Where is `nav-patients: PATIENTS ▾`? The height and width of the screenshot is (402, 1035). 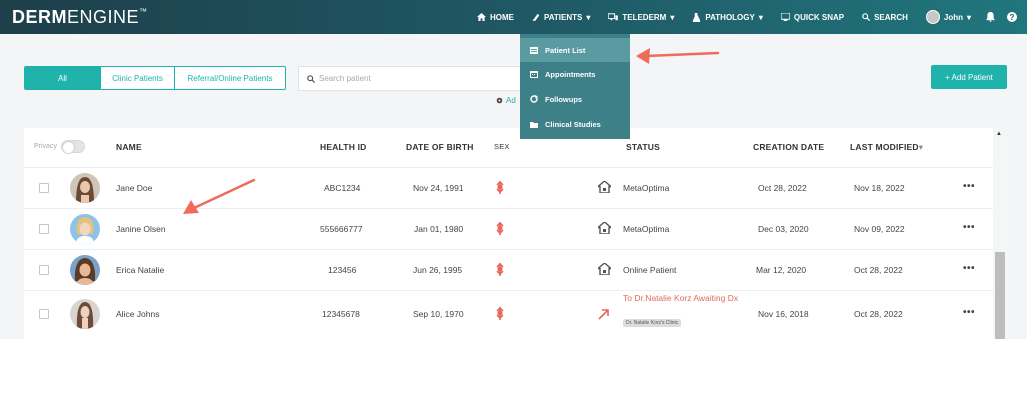
nav-patients: PATIENTS ▾ is located at coordinates (561, 17).